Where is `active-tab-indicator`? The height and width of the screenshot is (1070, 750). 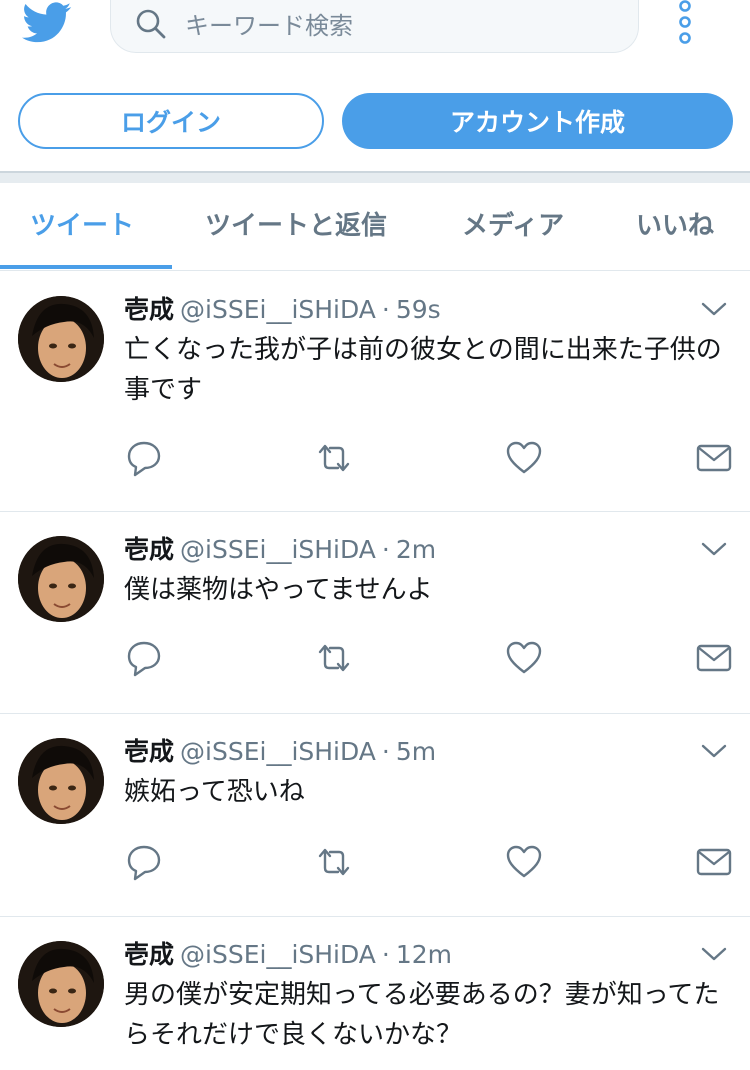
active-tab-indicator is located at coordinates (86, 267).